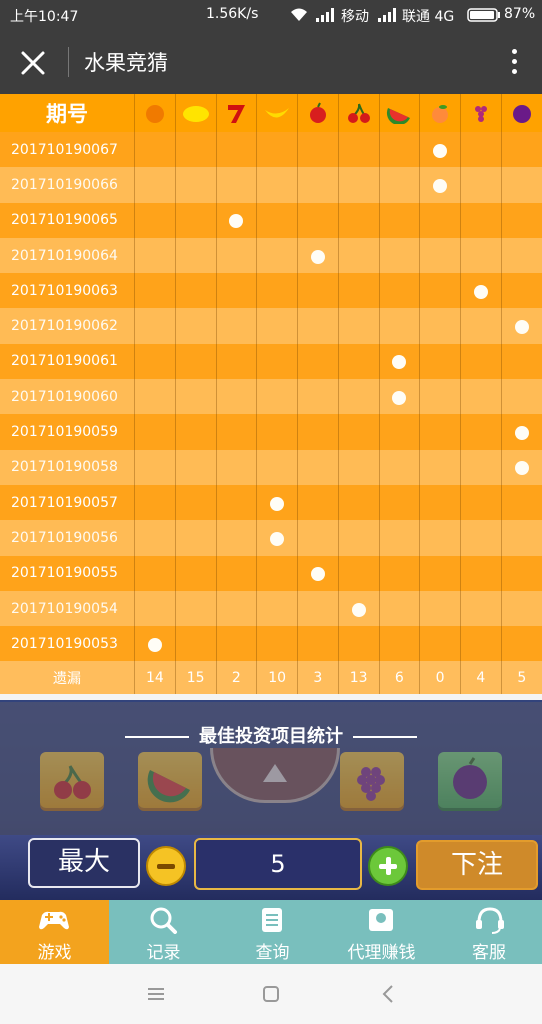  Describe the element at coordinates (271, 15) in the screenshot. I see `status-bar: 上午10:47 1.56K/s 移动 联通 4G 87%` at that location.